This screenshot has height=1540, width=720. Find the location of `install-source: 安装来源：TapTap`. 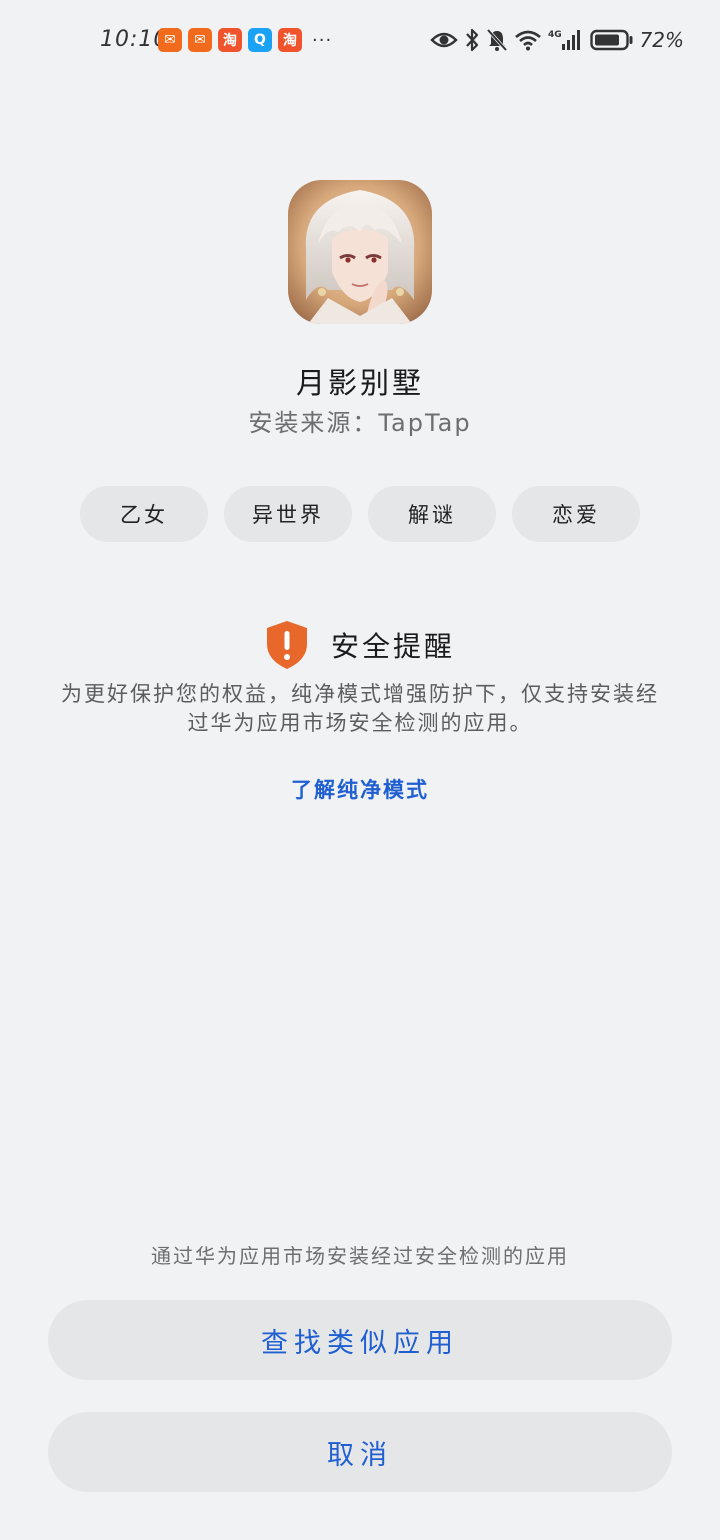

install-source: 安装来源：TapTap is located at coordinates (360, 423).